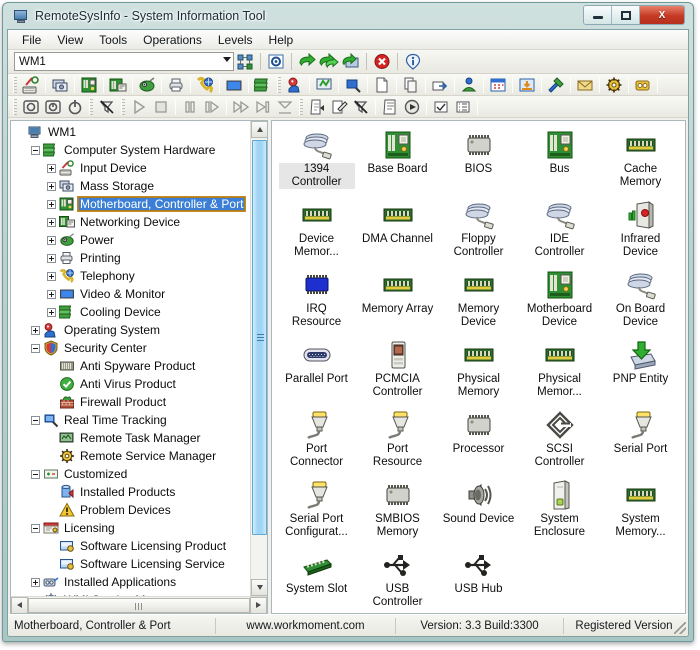 This screenshot has width=700, height=650. Describe the element at coordinates (130, 186) in the screenshot. I see `tree-node: Mass Storage` at that location.